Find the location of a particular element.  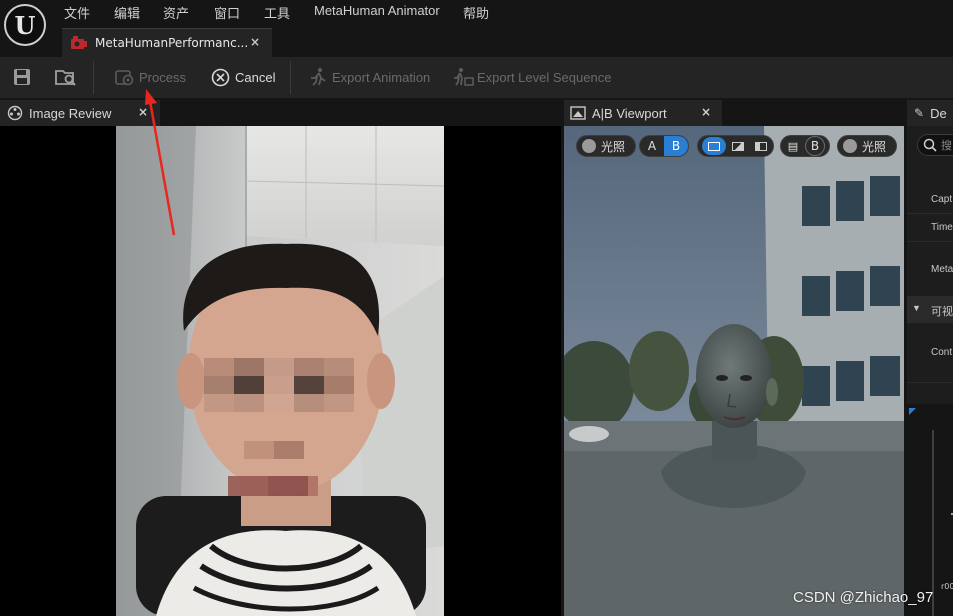

details-row-label: Time is located at coordinates (942, 227).